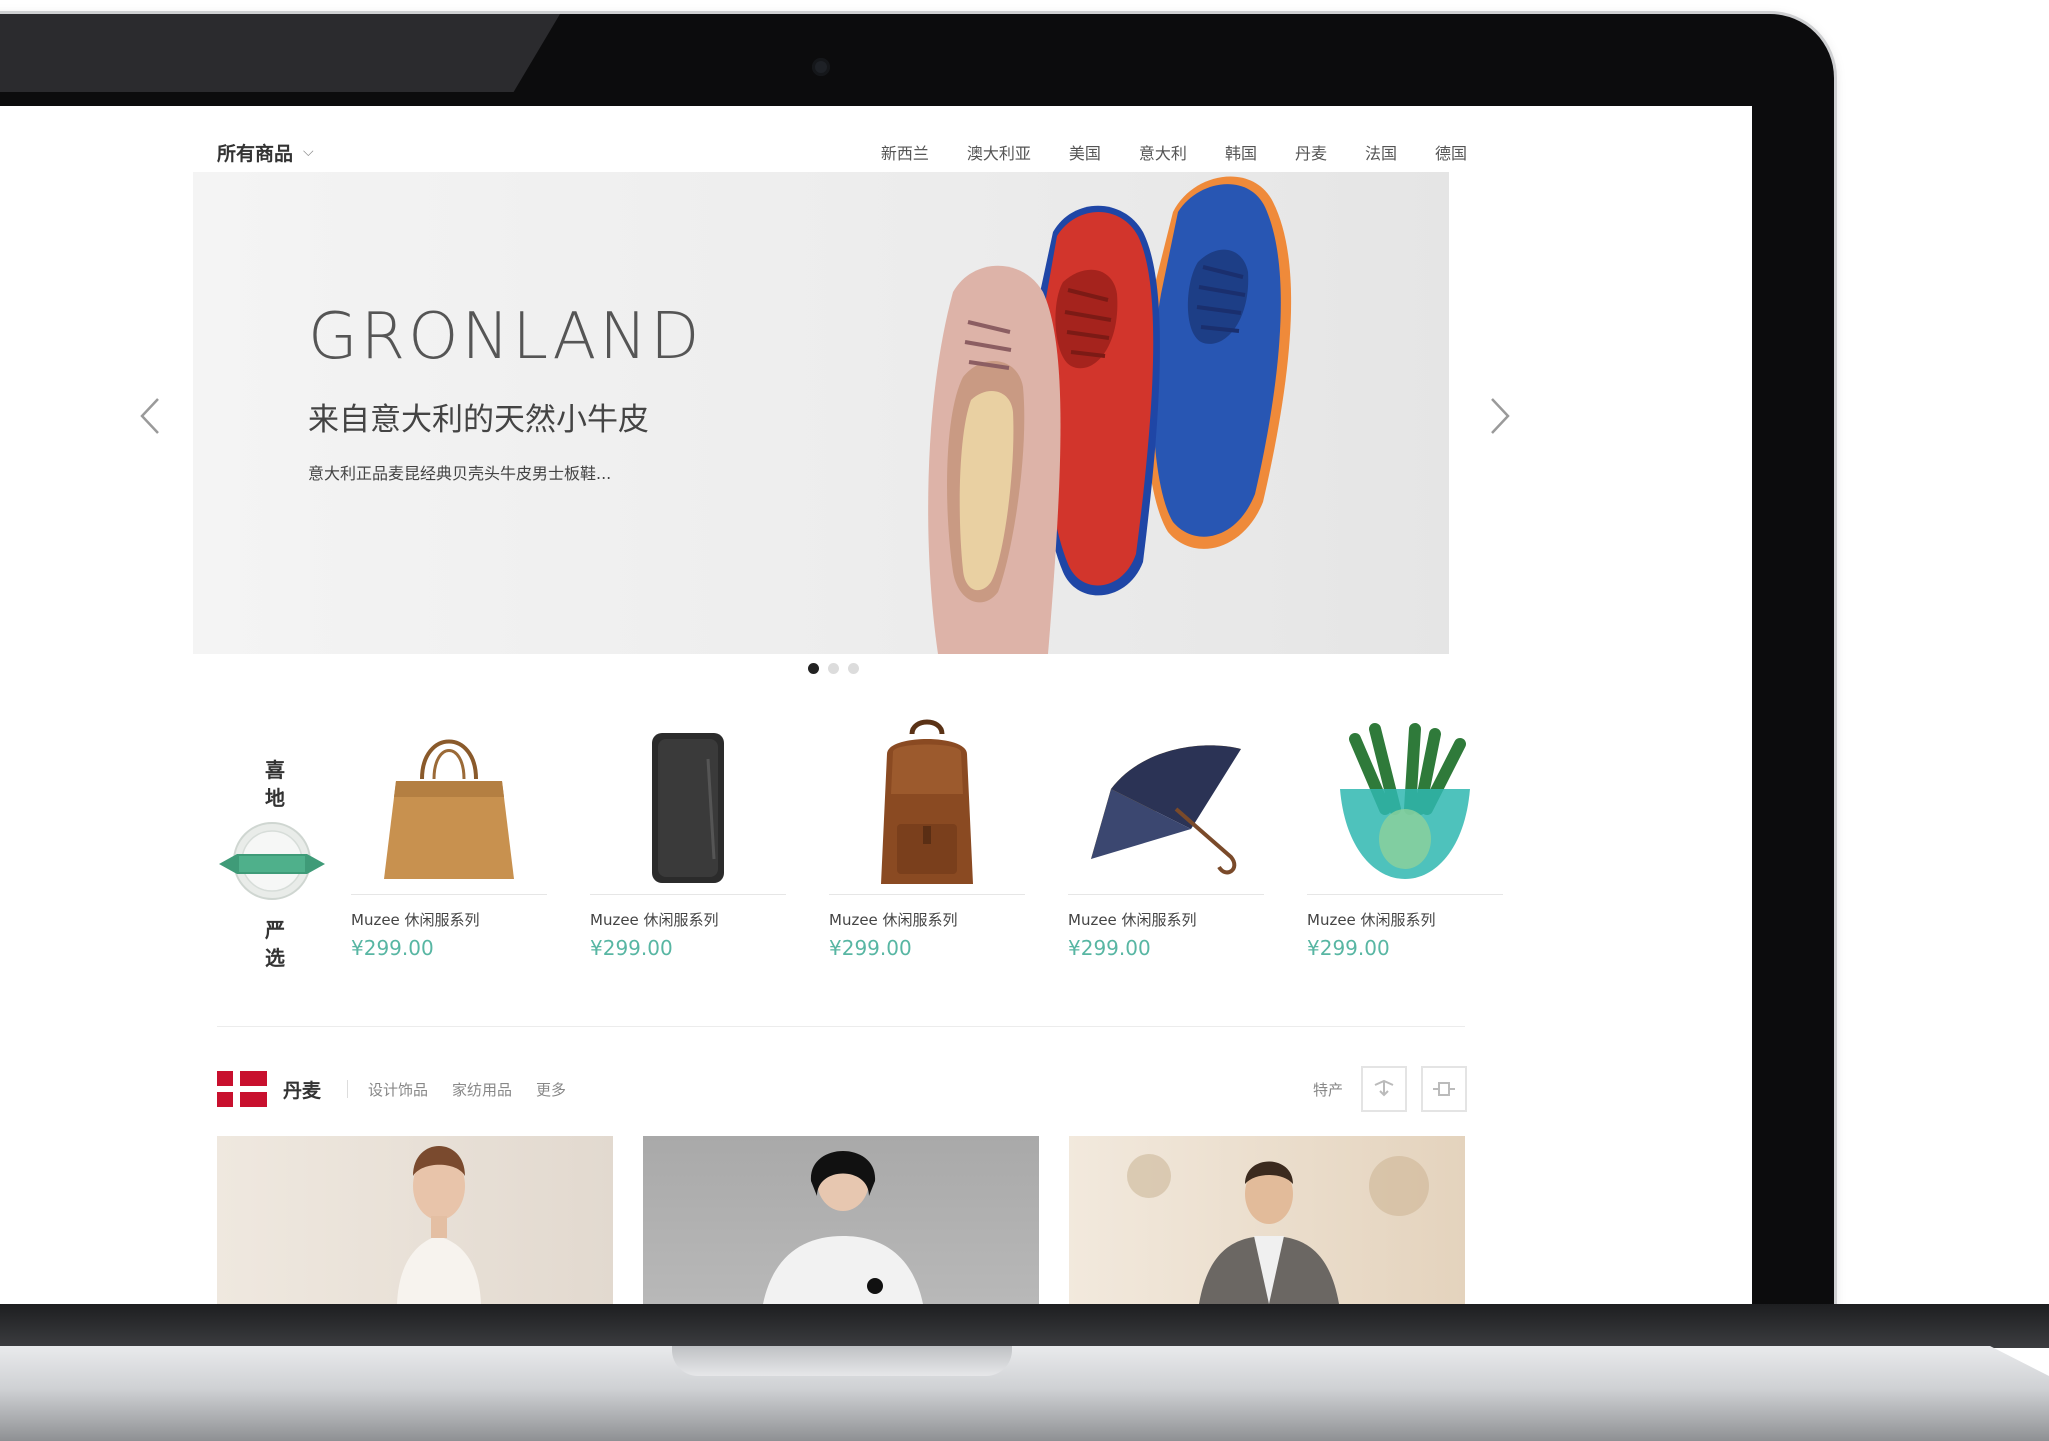 This screenshot has width=2049, height=1441. What do you see at coordinates (1451, 152) in the screenshot?
I see `nav-country-germany: 德国` at bounding box center [1451, 152].